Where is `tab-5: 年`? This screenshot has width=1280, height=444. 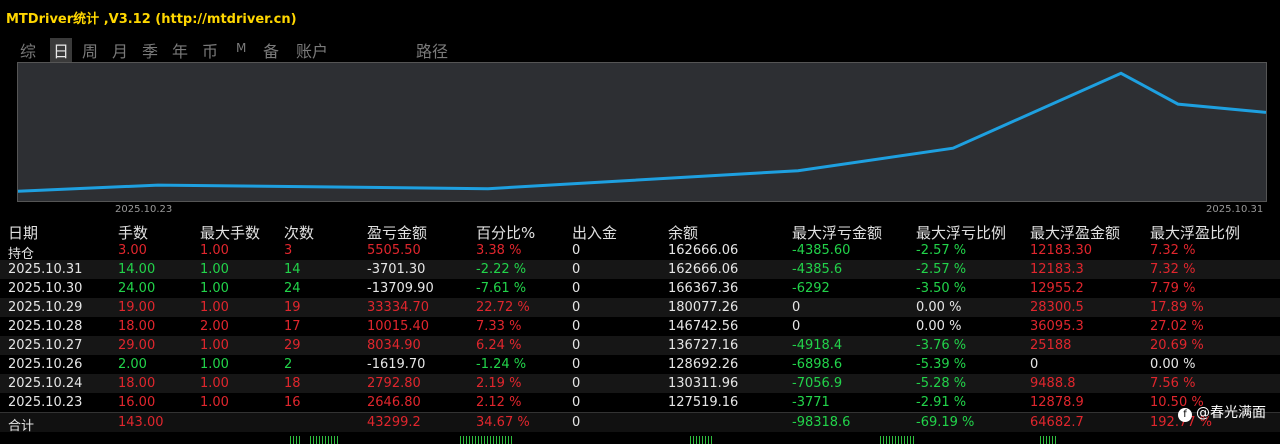
tab-5: 年 is located at coordinates (180, 50).